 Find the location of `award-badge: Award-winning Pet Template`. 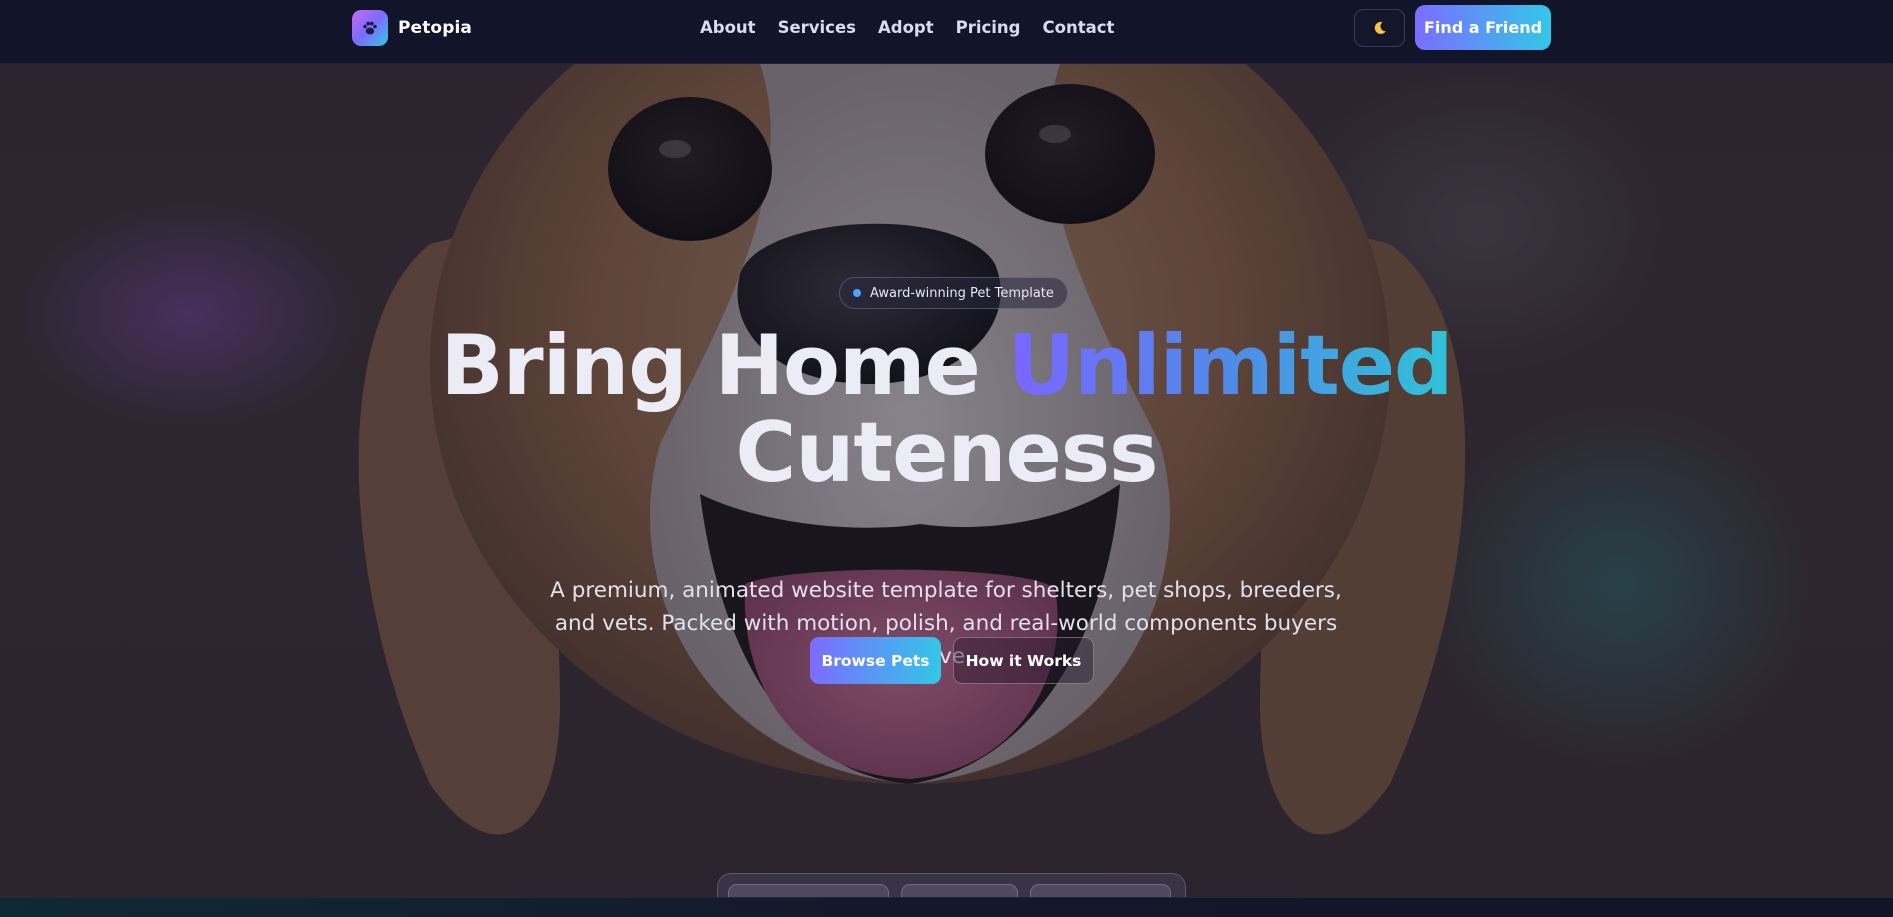

award-badge: Award-winning Pet Template is located at coordinates (953, 293).